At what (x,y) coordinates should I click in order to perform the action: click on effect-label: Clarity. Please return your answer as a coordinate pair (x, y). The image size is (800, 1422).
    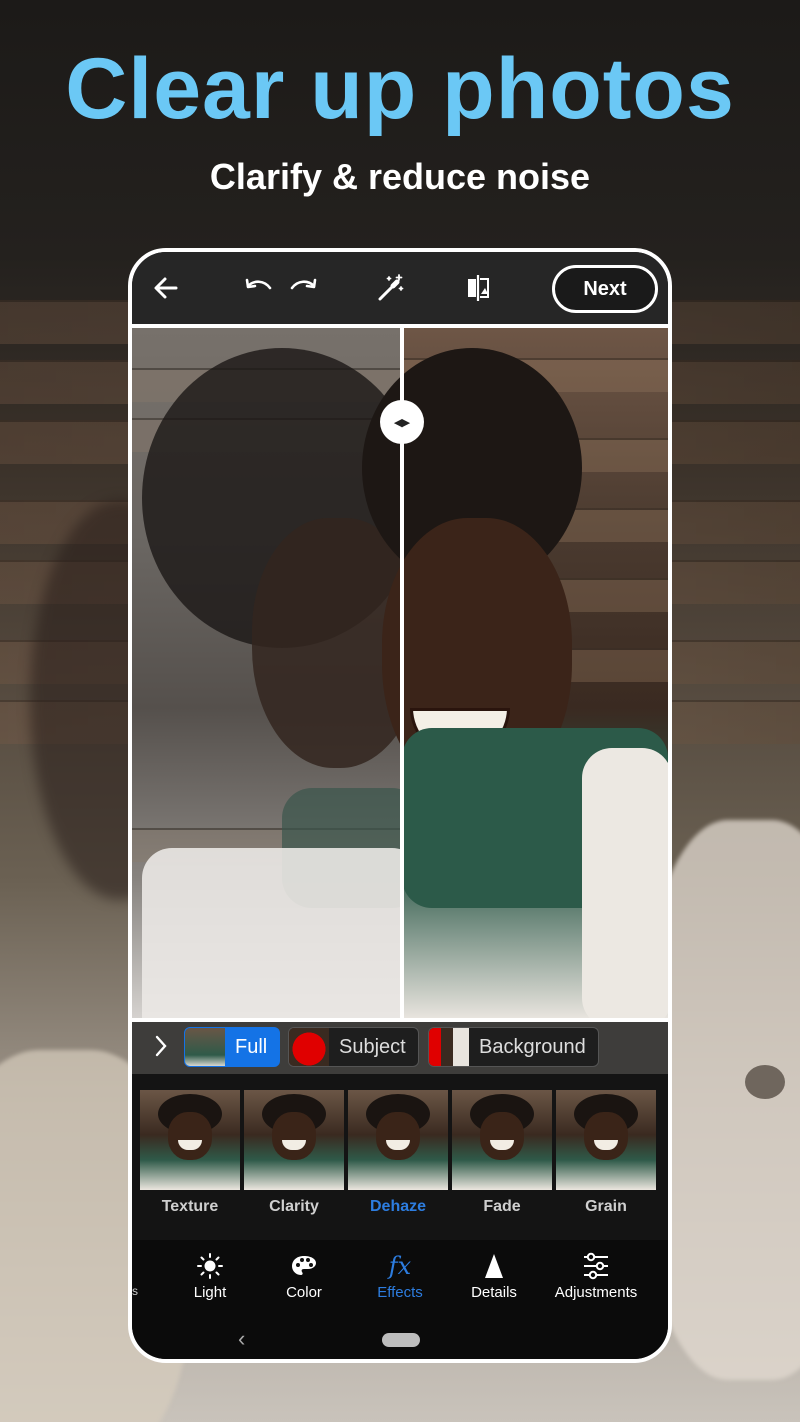
    Looking at the image, I should click on (294, 1206).